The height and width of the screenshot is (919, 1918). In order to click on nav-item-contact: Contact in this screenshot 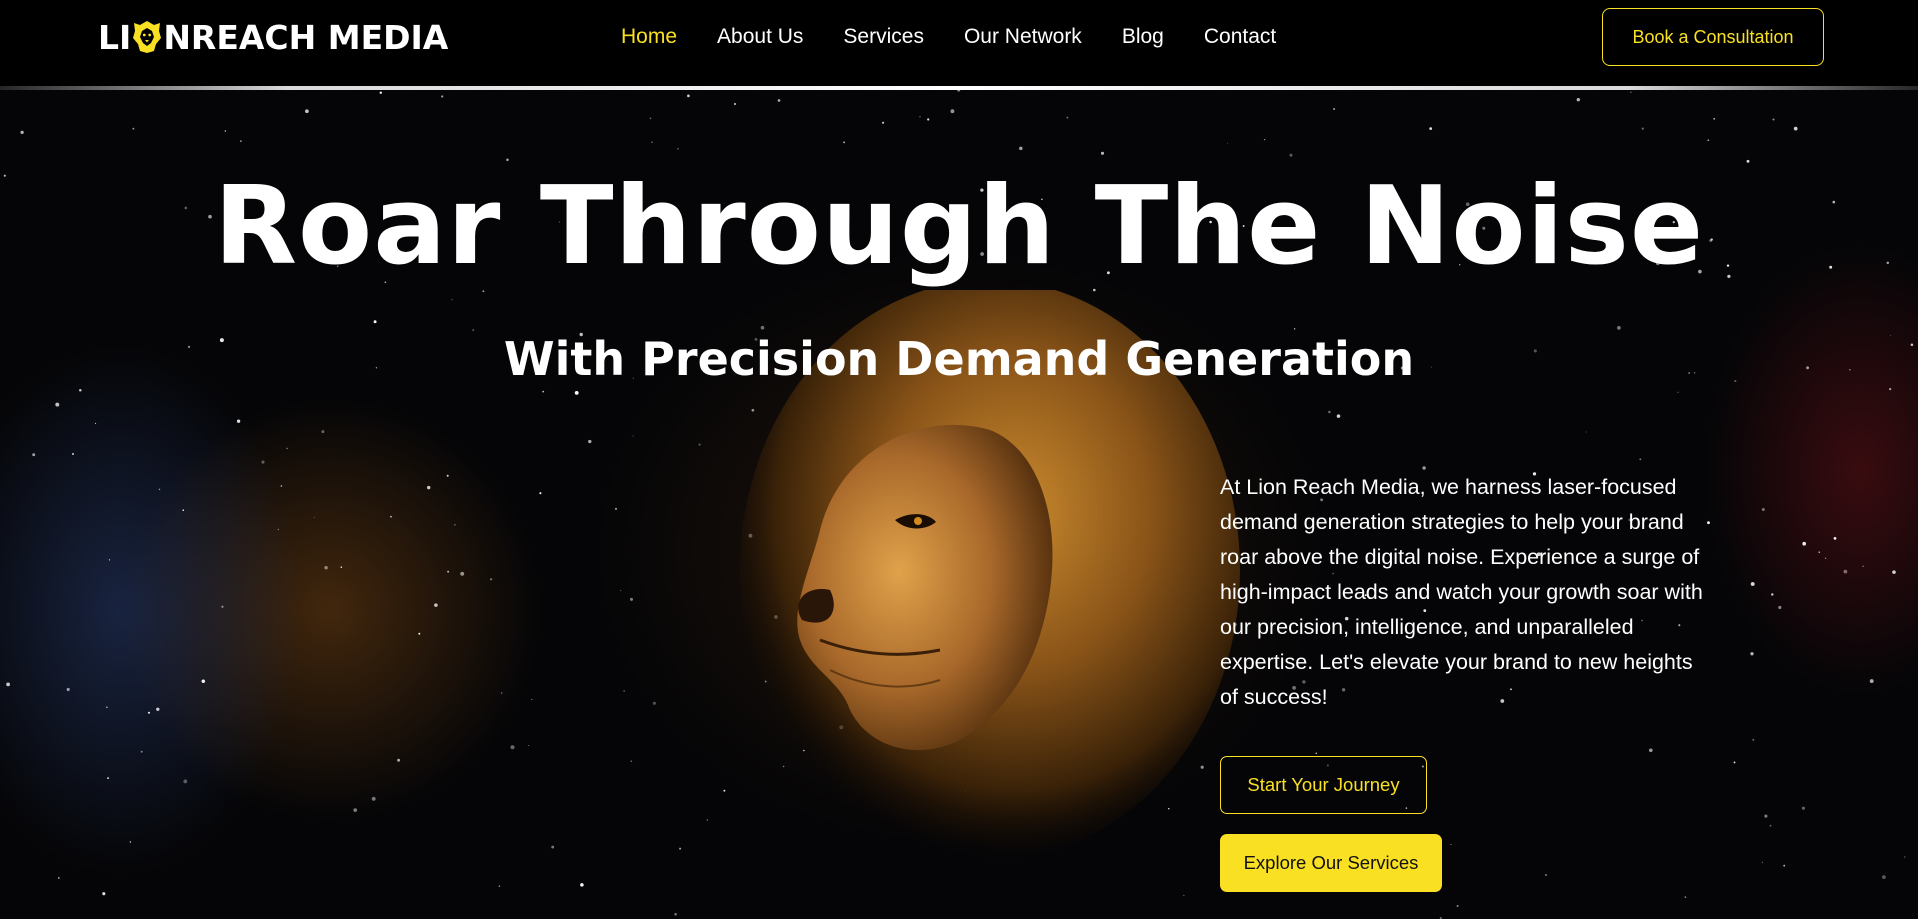, I will do `click(1240, 37)`.